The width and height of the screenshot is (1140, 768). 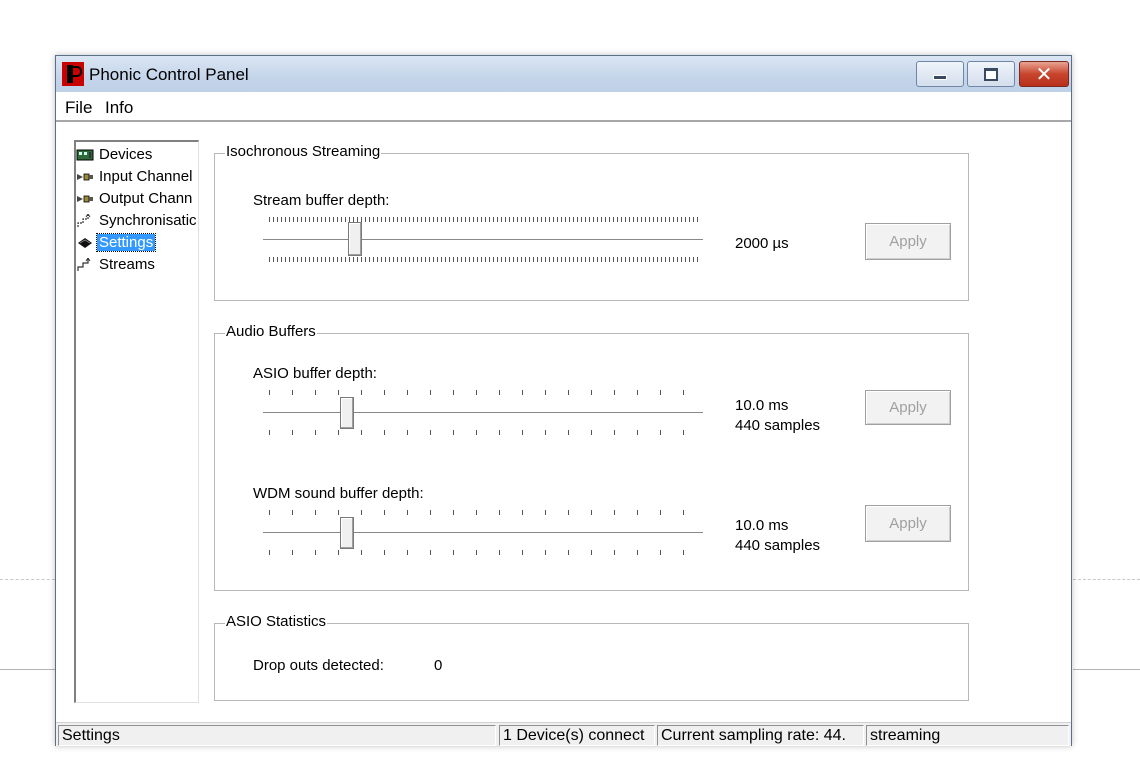 I want to click on title-bar: Phonic Control Panel ✕, so click(x=563, y=74).